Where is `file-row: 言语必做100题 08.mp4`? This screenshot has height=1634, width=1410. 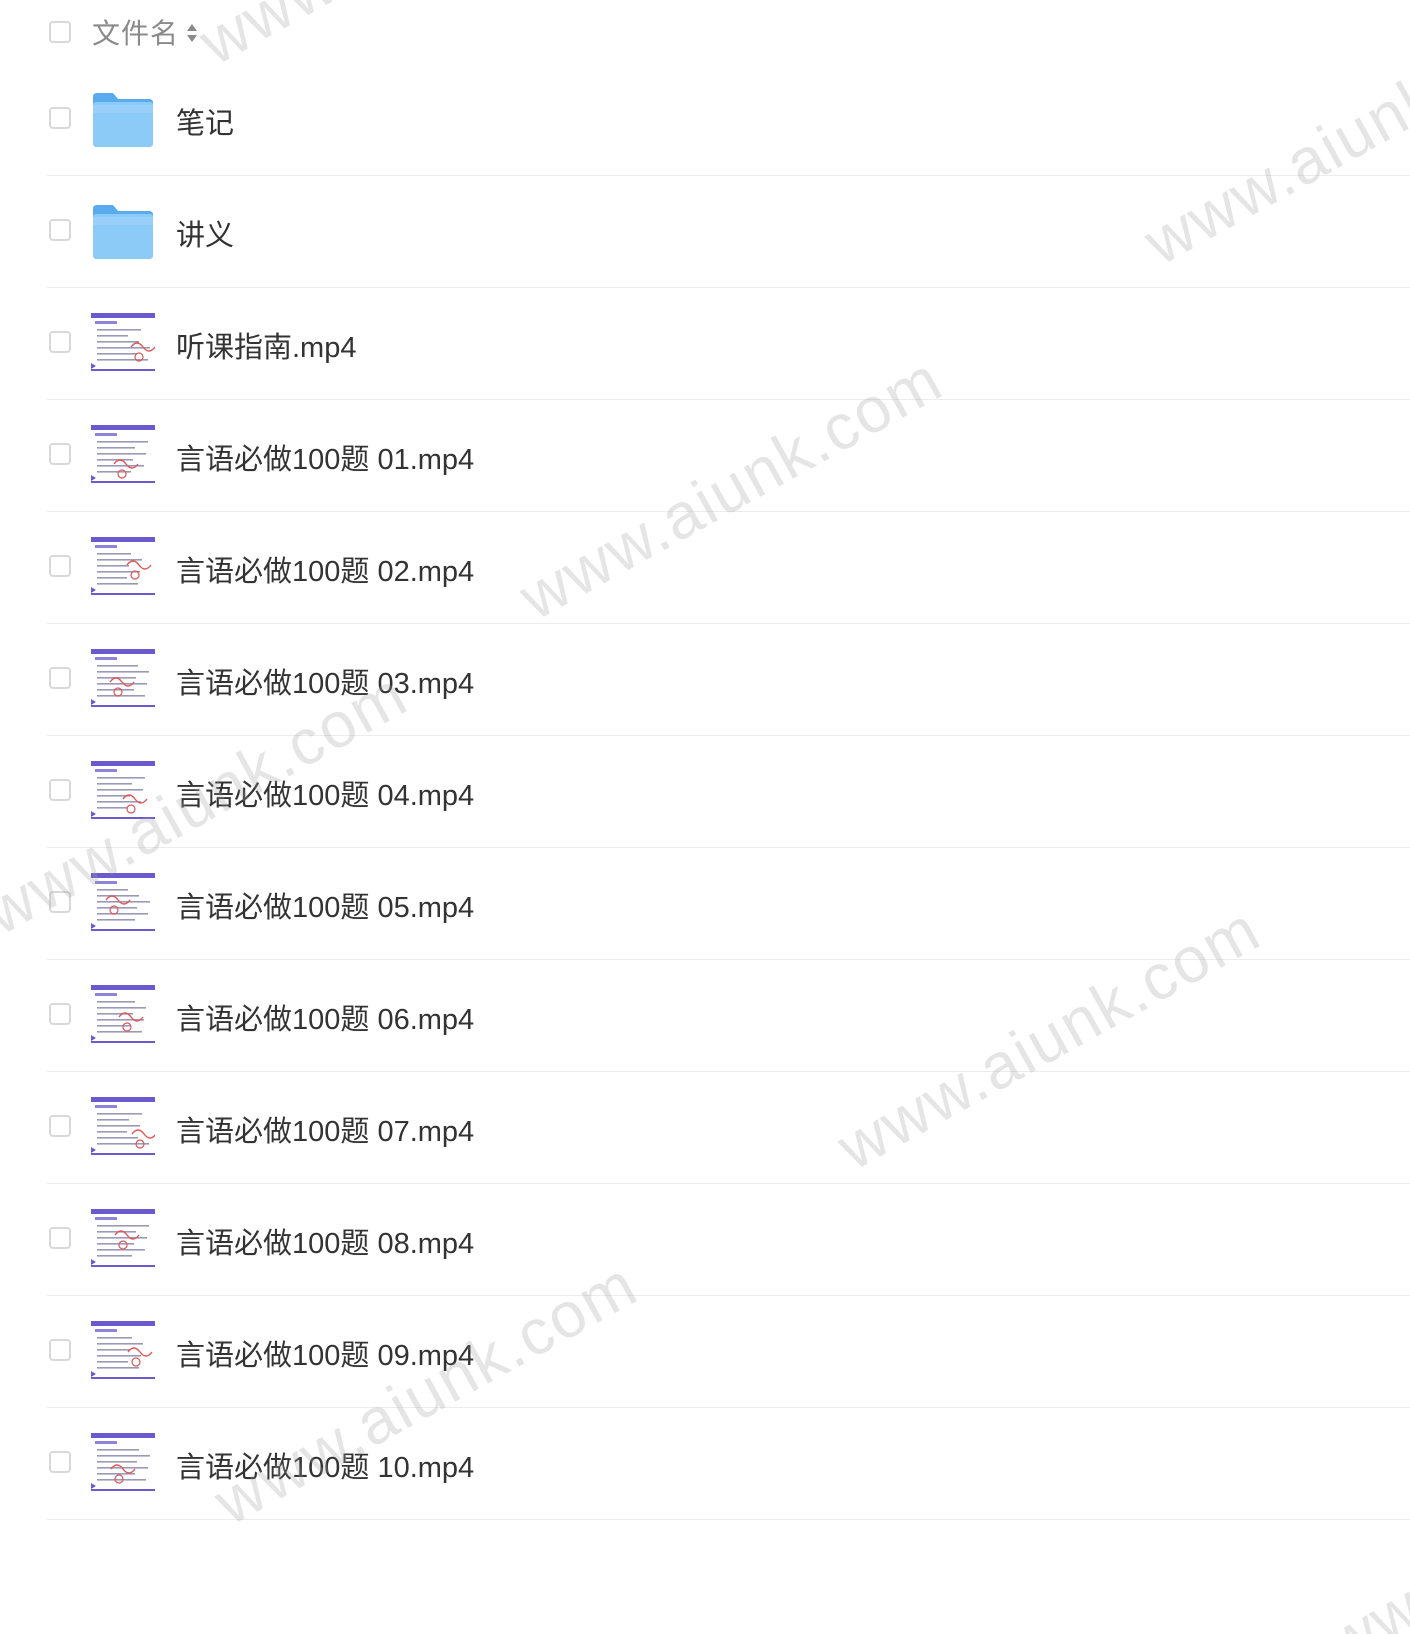
file-row: 言语必做100题 08.mp4 is located at coordinates (728, 1240).